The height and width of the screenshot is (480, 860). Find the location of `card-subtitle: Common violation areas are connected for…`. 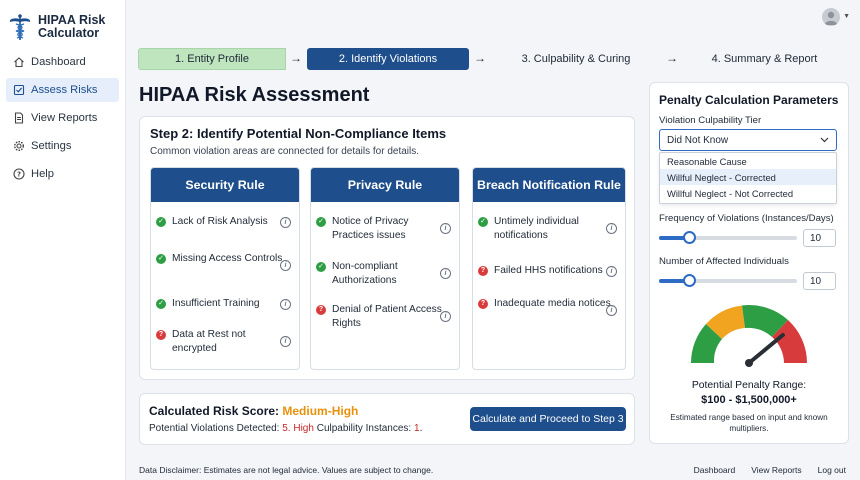

card-subtitle: Common violation areas are connected for… is located at coordinates (285, 151).